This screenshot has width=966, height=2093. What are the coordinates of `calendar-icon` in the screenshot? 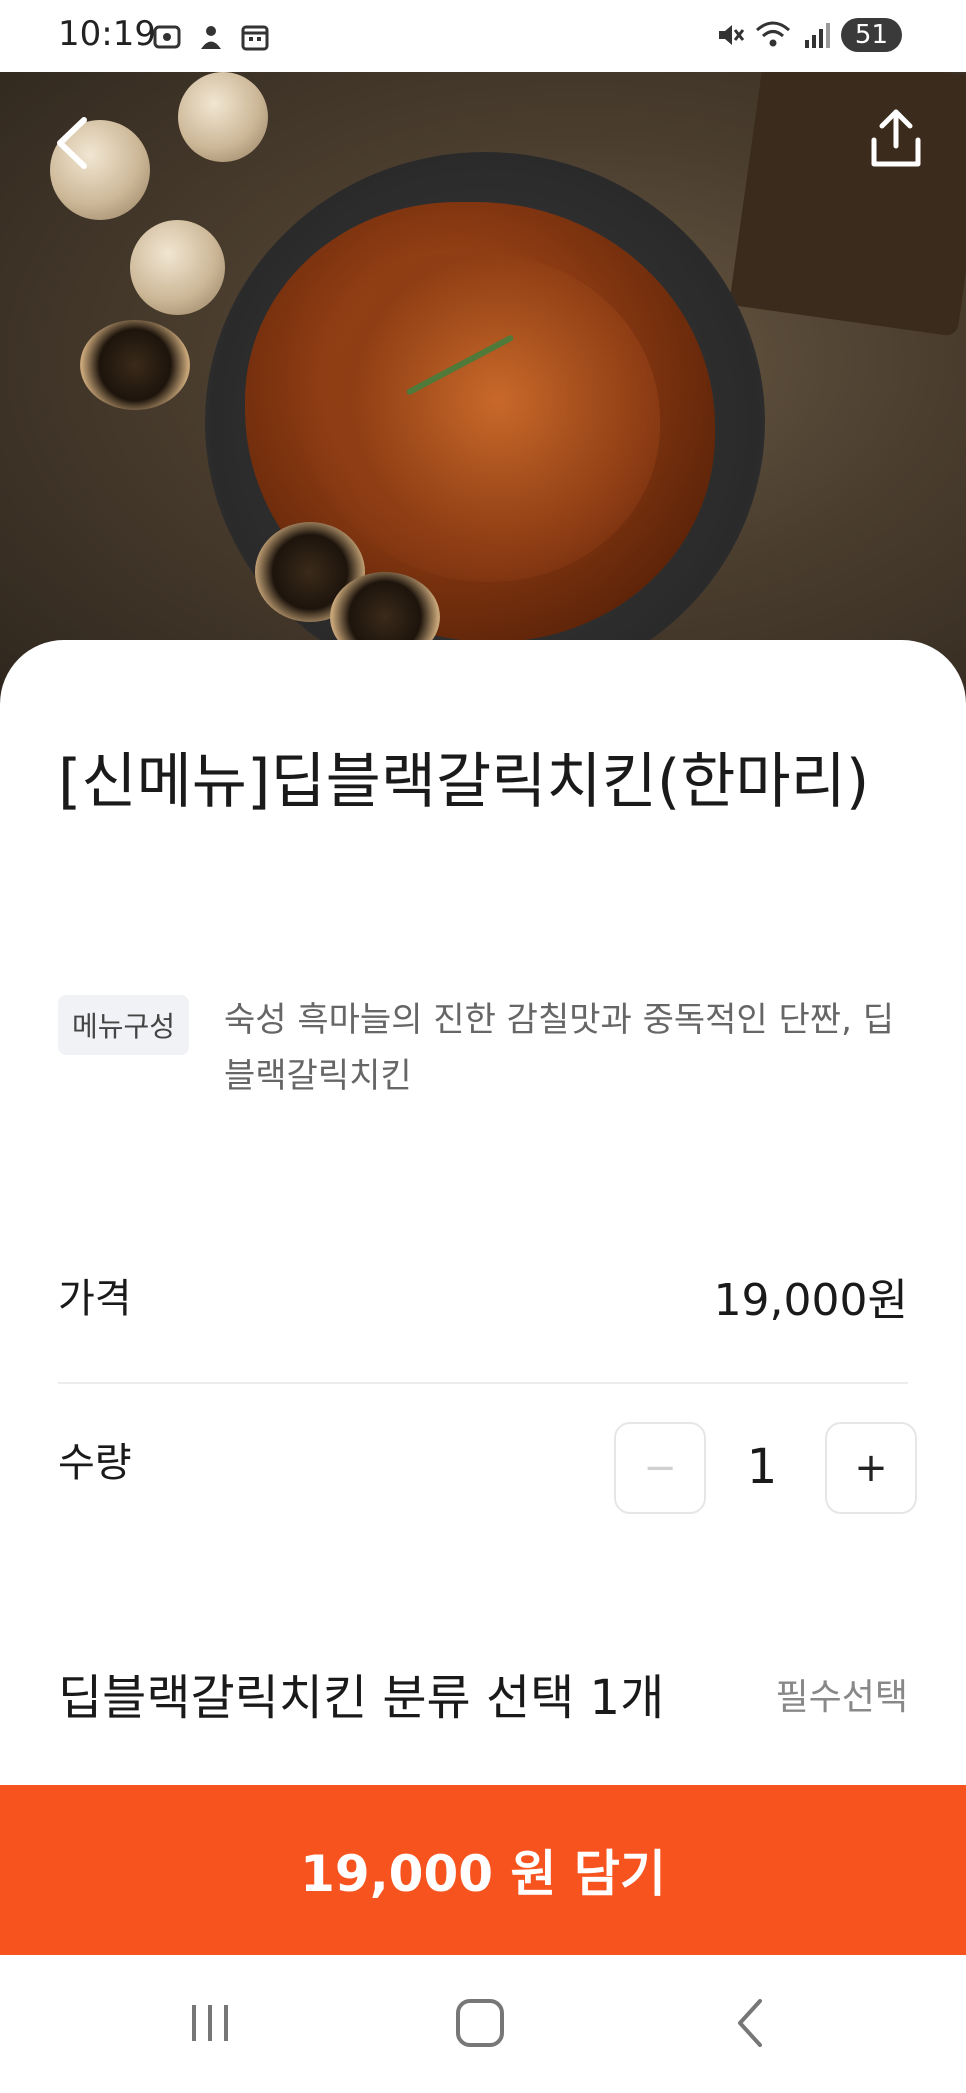 It's located at (255, 38).